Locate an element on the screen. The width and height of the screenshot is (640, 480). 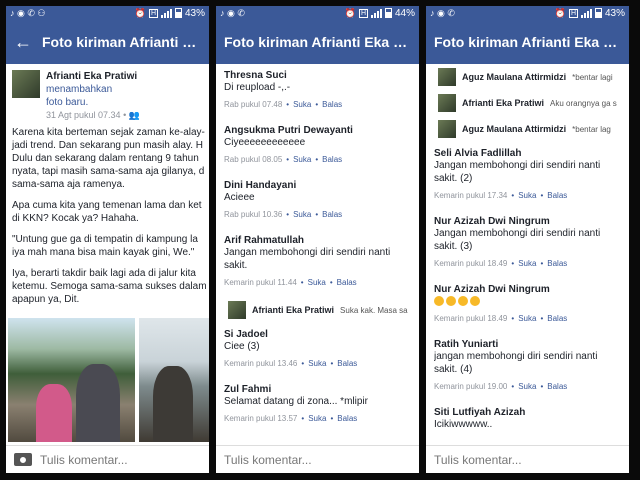
photo-grid is located at coordinates (107, 378).